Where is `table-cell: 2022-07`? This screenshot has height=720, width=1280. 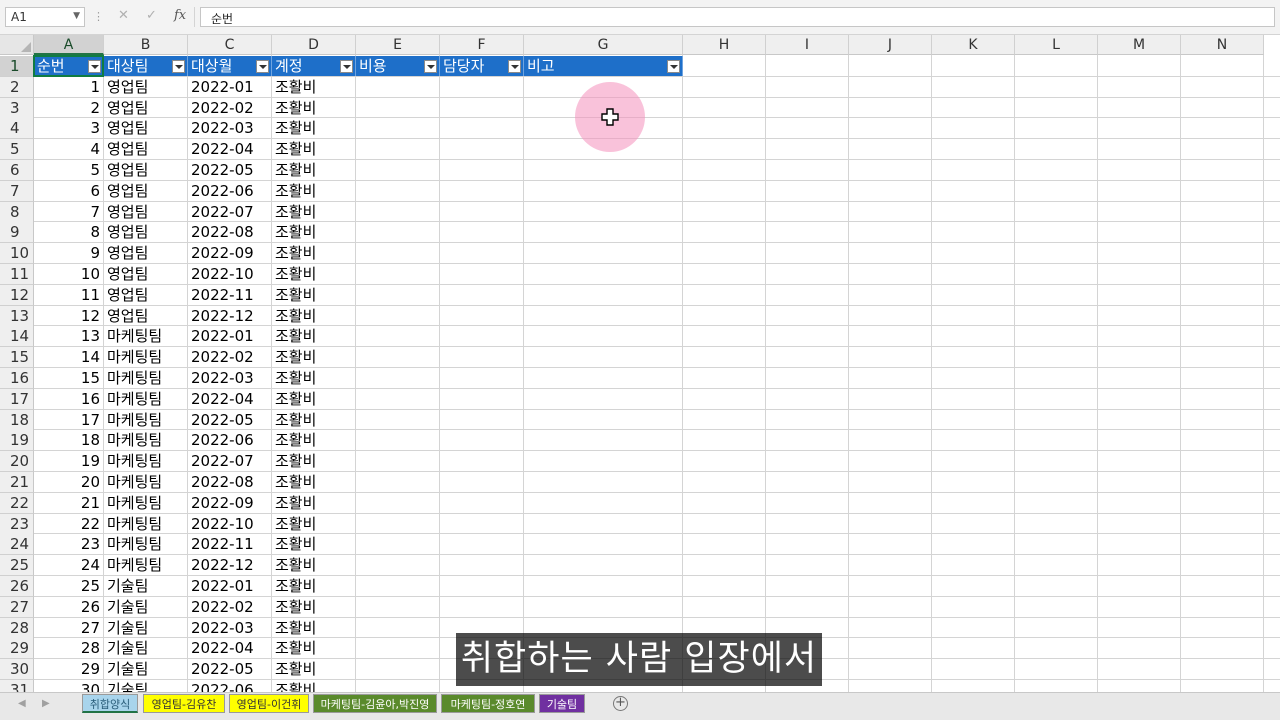 table-cell: 2022-07 is located at coordinates (230, 212).